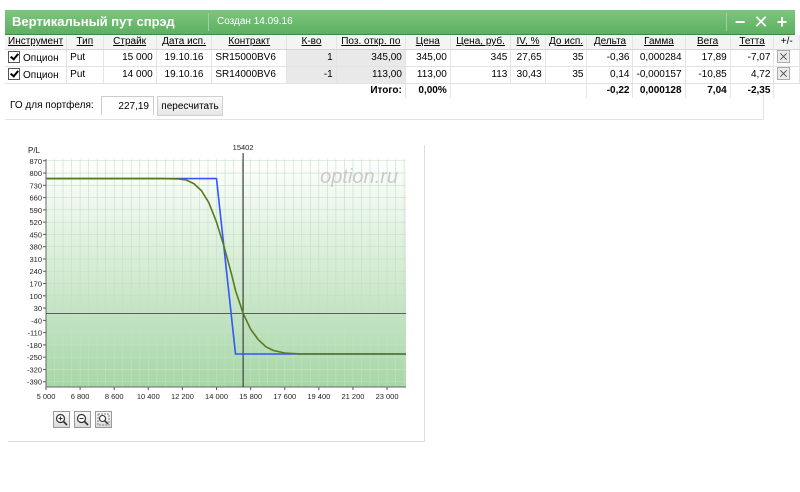 The width and height of the screenshot is (800, 492). I want to click on y-tick-label: 310, so click(35, 259).